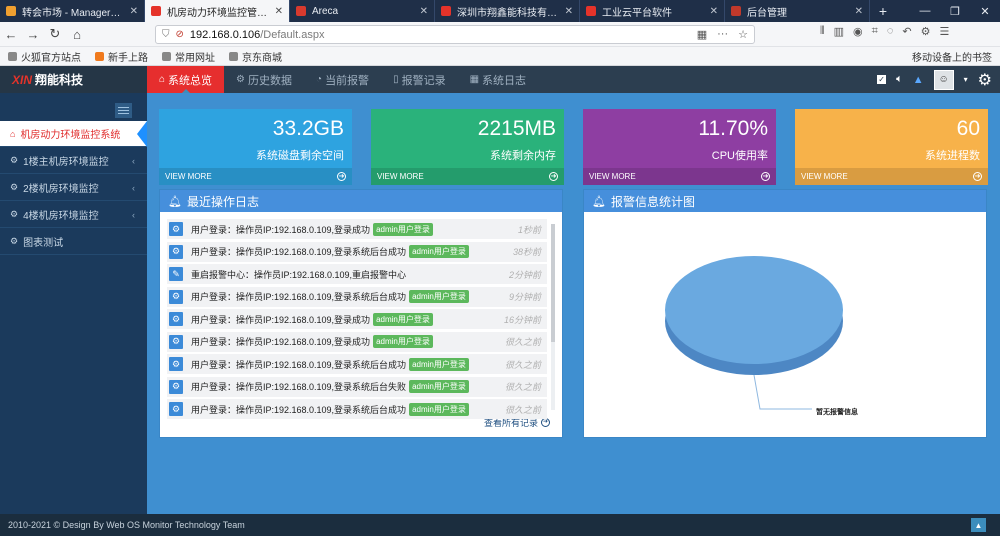 This screenshot has height=536, width=1000. Describe the element at coordinates (985, 11) in the screenshot. I see `close-window-icon: ✕` at that location.